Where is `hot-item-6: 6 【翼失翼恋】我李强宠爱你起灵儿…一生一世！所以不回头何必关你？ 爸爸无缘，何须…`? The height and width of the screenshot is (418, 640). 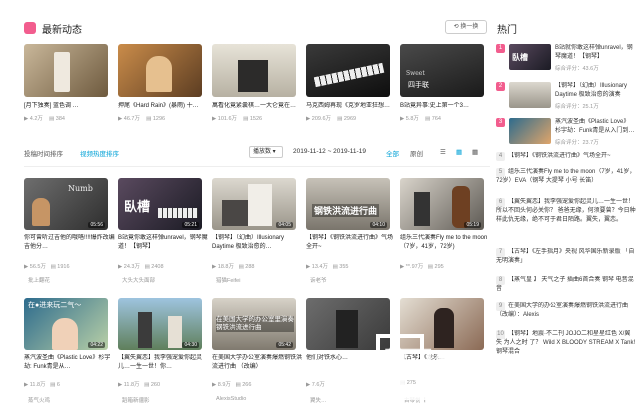
hot-item-6: 6 【翼失翼恋】我李强宠爱你起灵儿…一生一世！所以不回头何必关你？ 爸爸无缘，何须… is located at coordinates (566, 220).